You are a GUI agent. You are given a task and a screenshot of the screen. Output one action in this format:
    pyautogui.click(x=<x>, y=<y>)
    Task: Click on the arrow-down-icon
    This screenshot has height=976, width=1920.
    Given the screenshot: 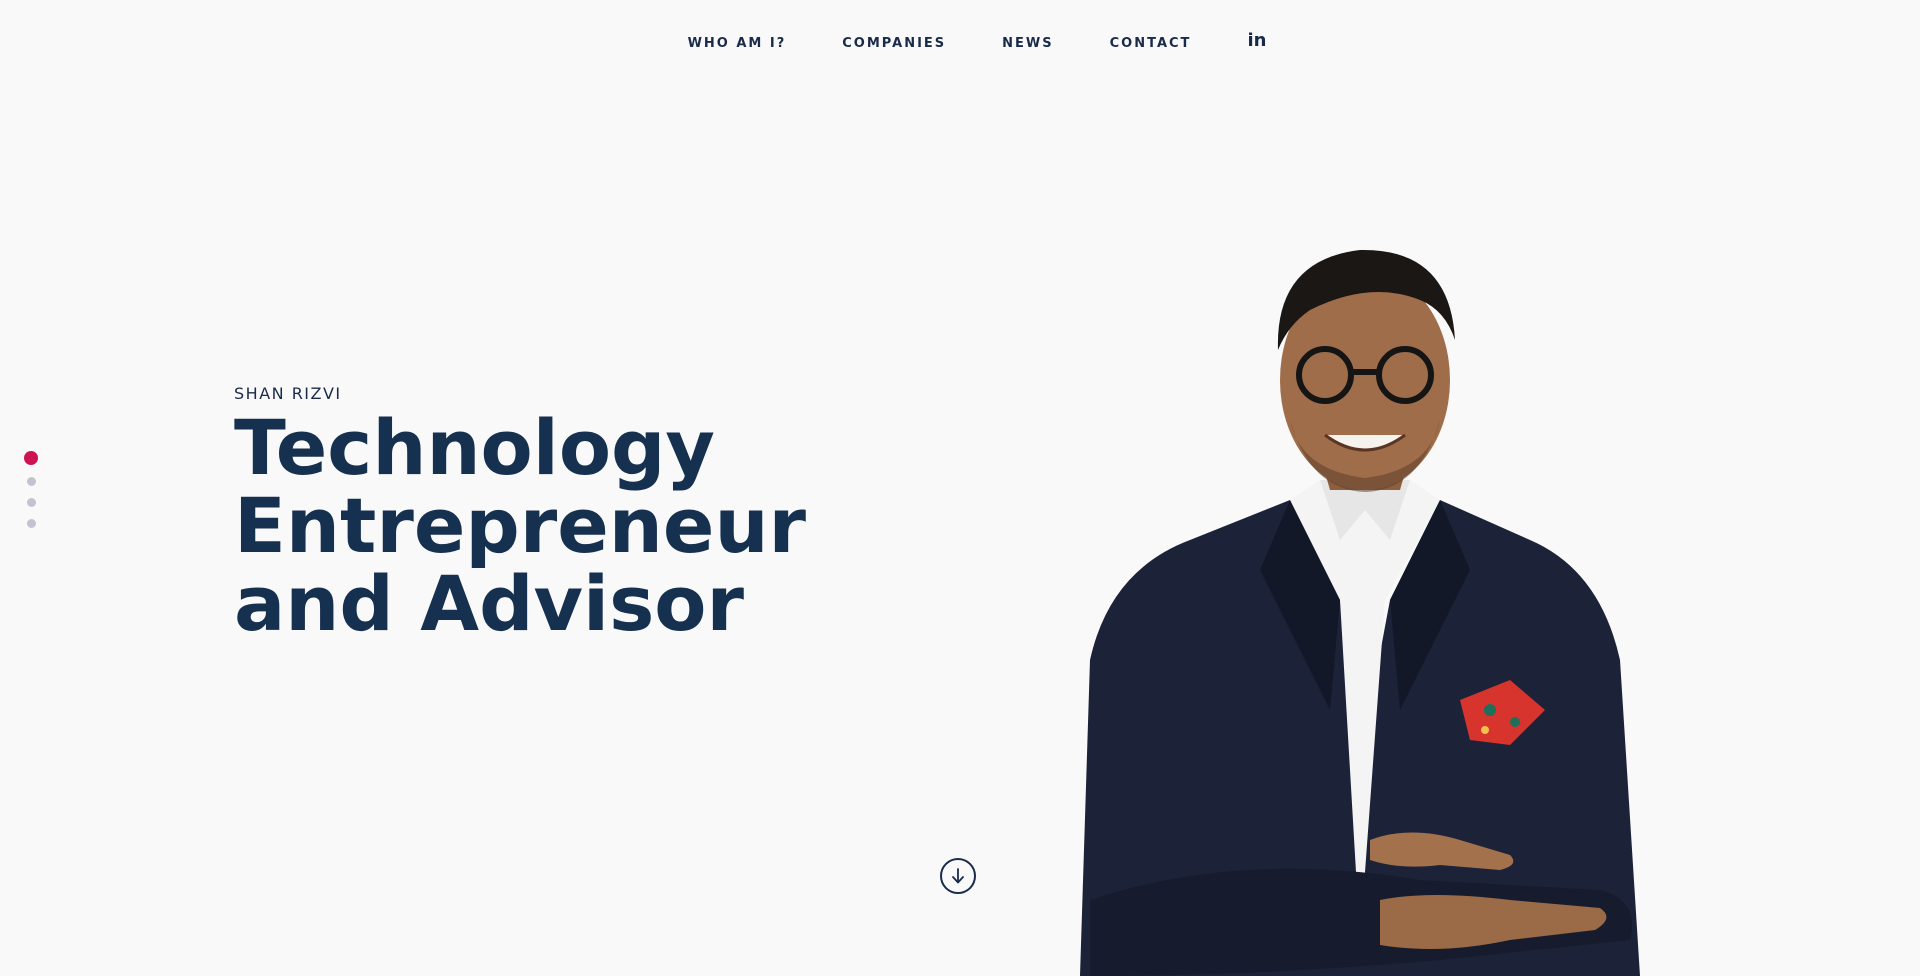 What is the action you would take?
    pyautogui.click(x=958, y=876)
    